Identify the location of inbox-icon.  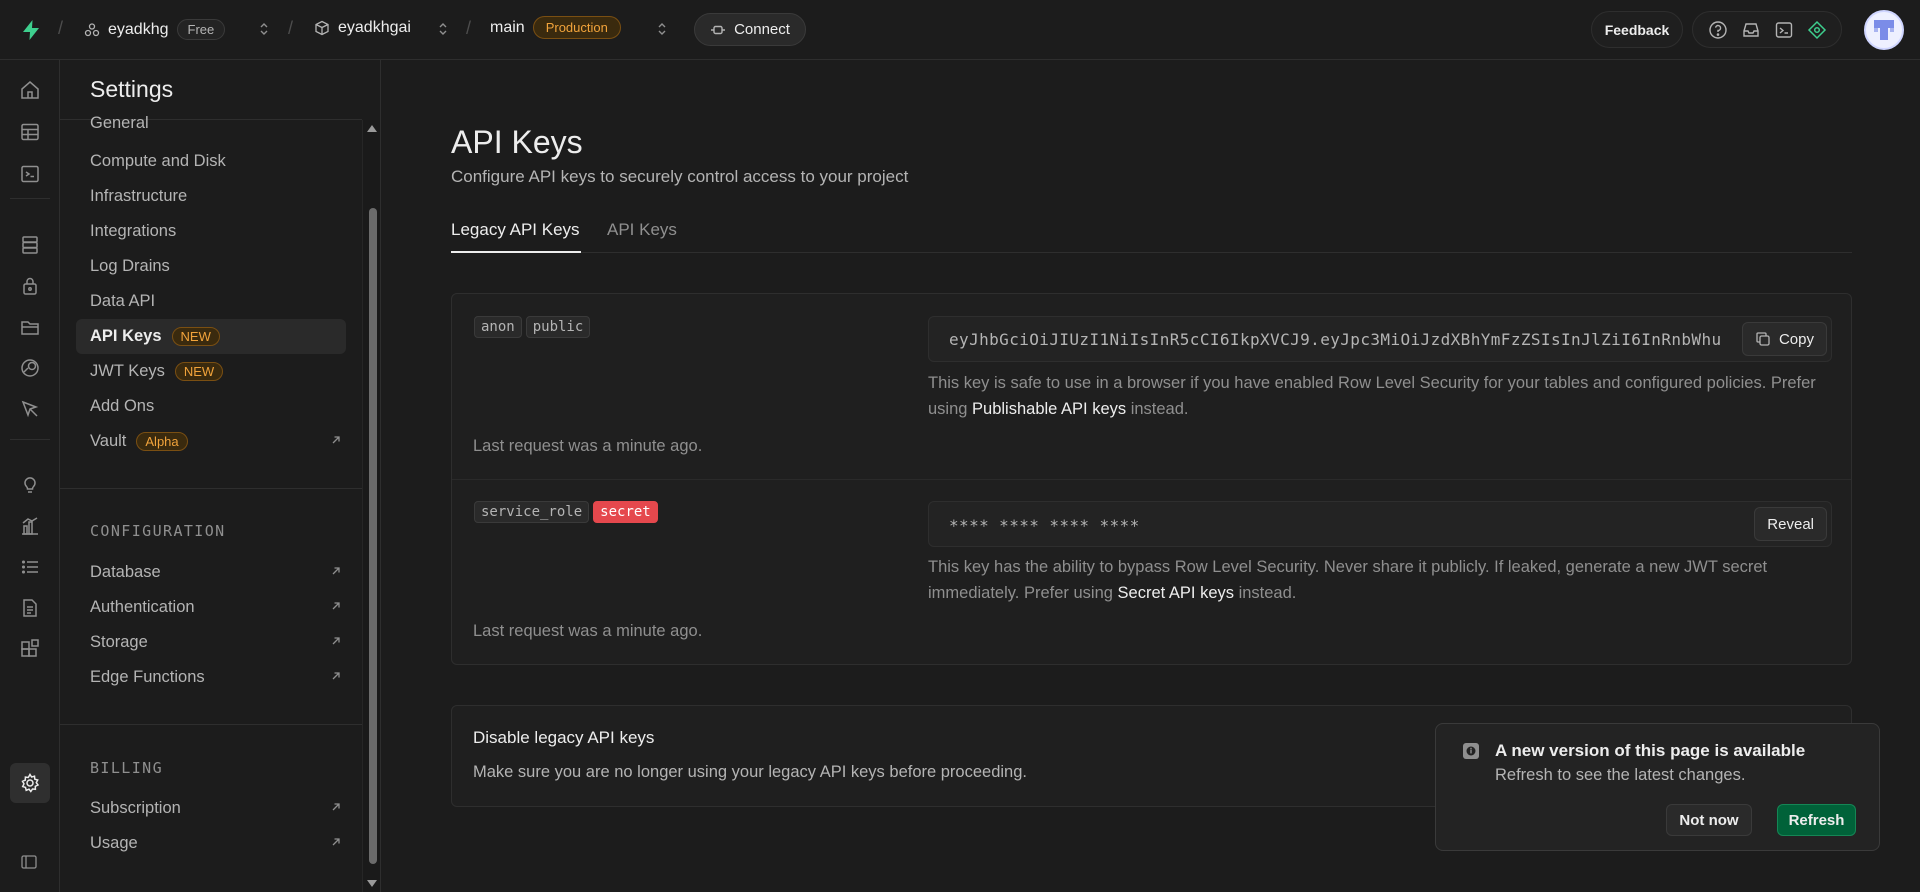
(1751, 30).